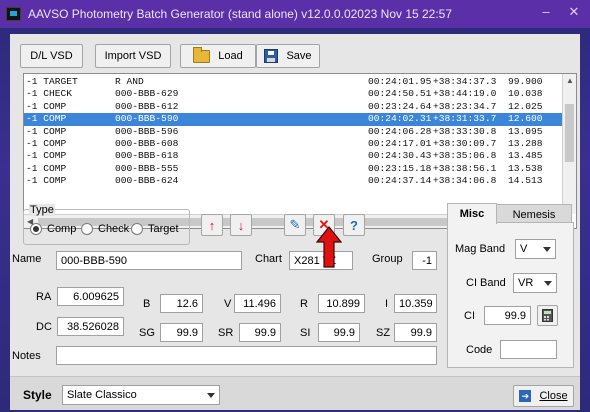  I want to click on chart-label: Chart, so click(268, 259).